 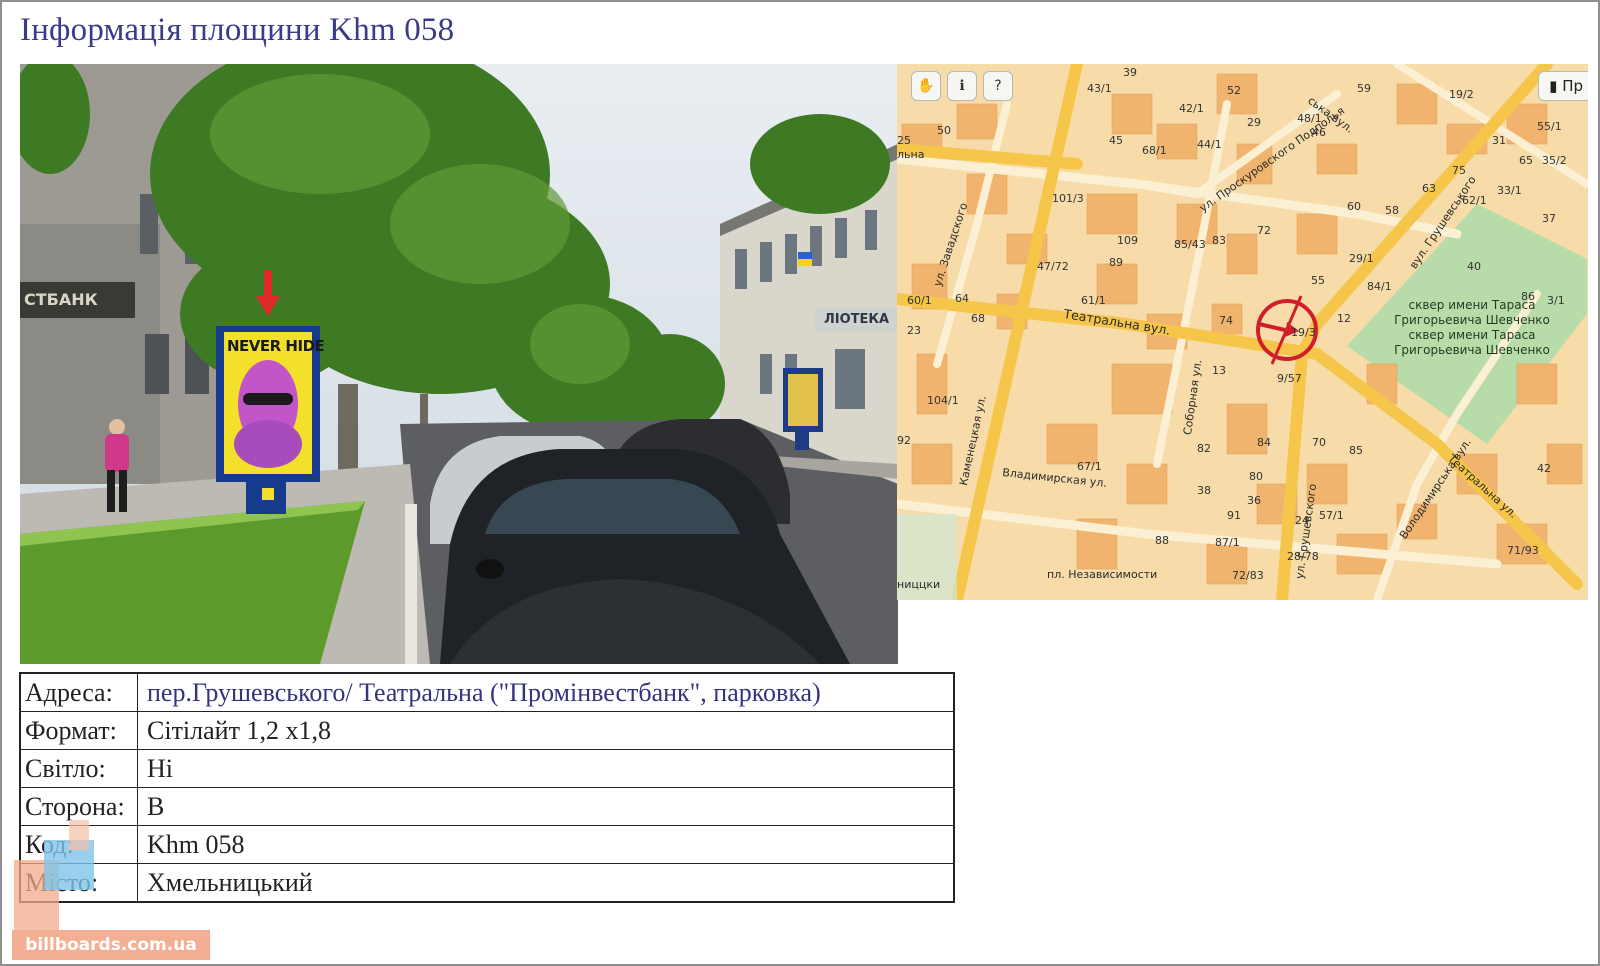 I want to click on house-number: 44/1, so click(x=1209, y=144).